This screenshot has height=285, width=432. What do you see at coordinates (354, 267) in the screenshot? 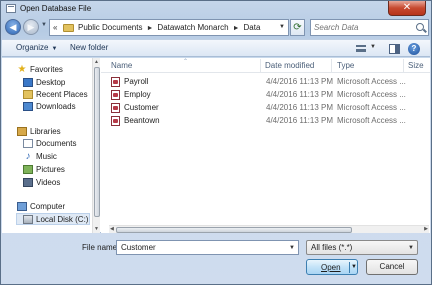
I see `open-options-dropdown-icon: ▼` at bounding box center [354, 267].